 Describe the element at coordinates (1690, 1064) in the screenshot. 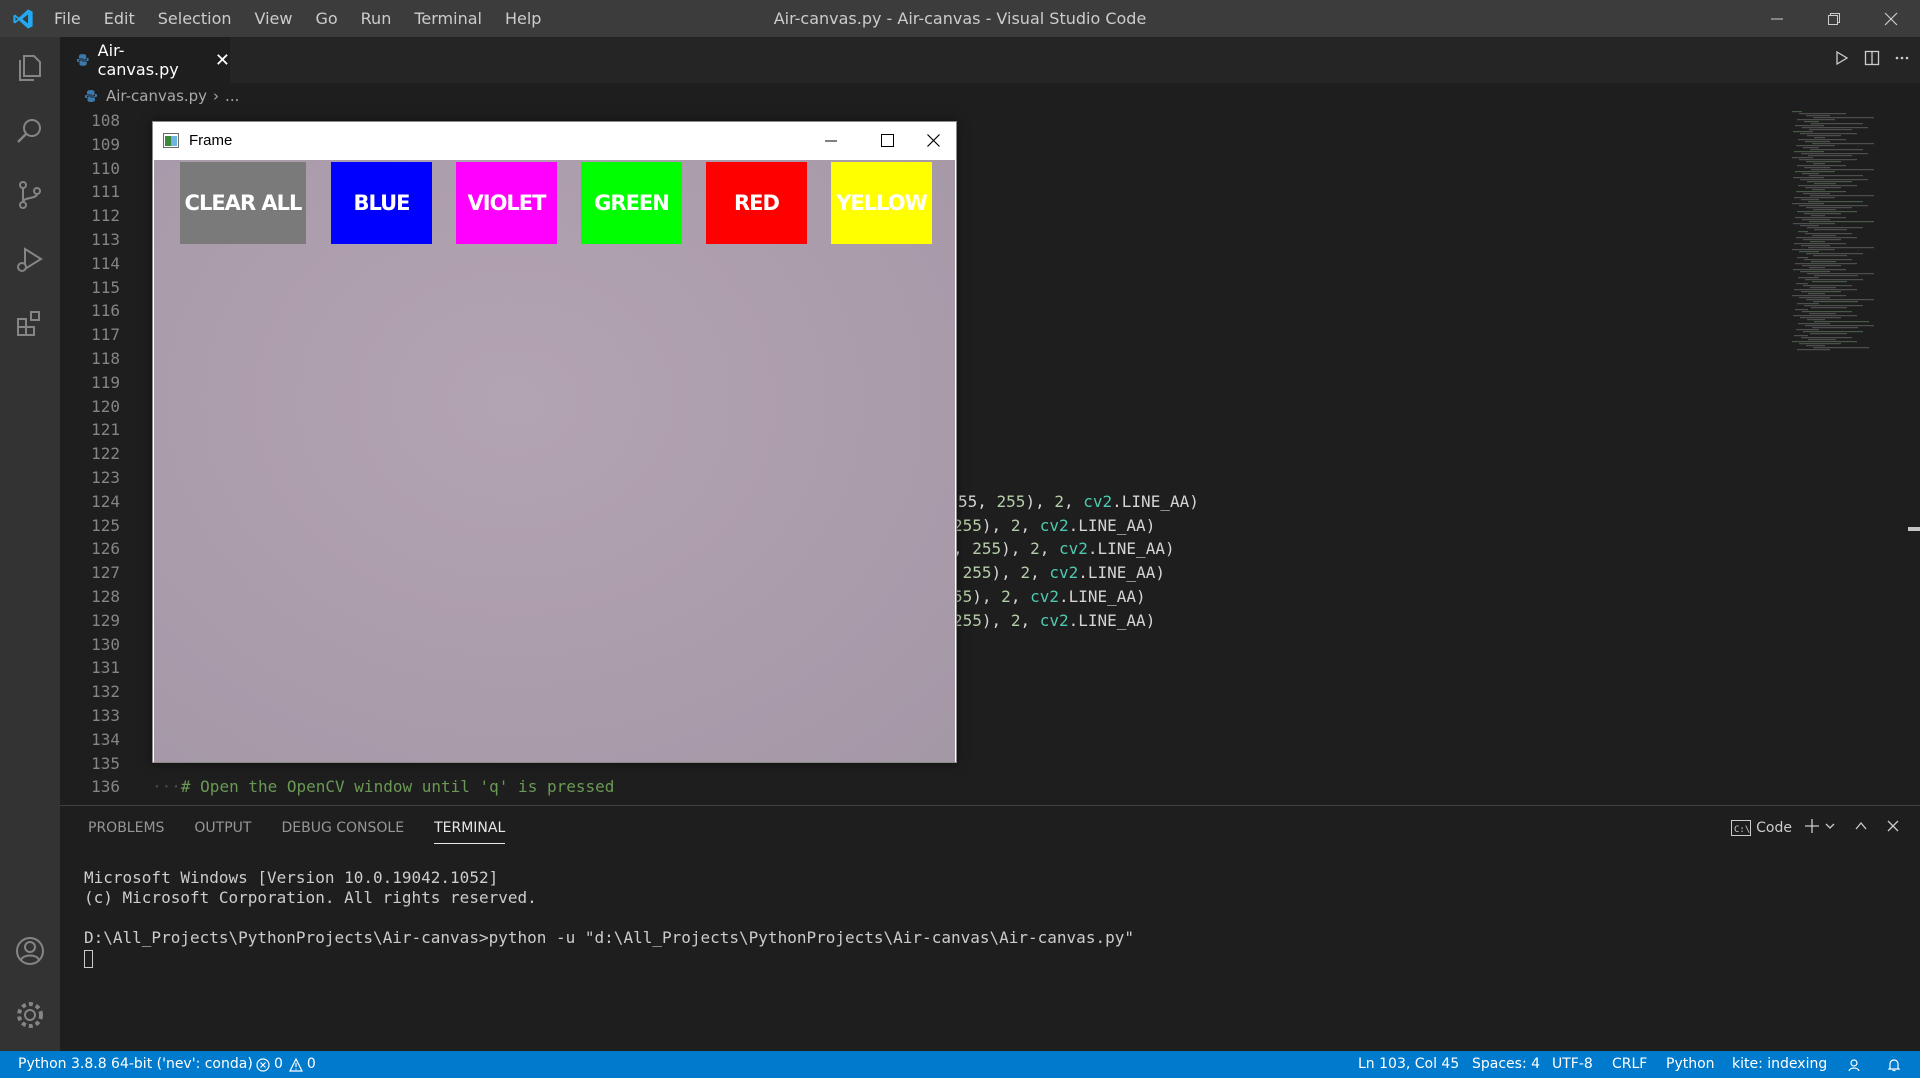

I see `language-mode: Python` at that location.